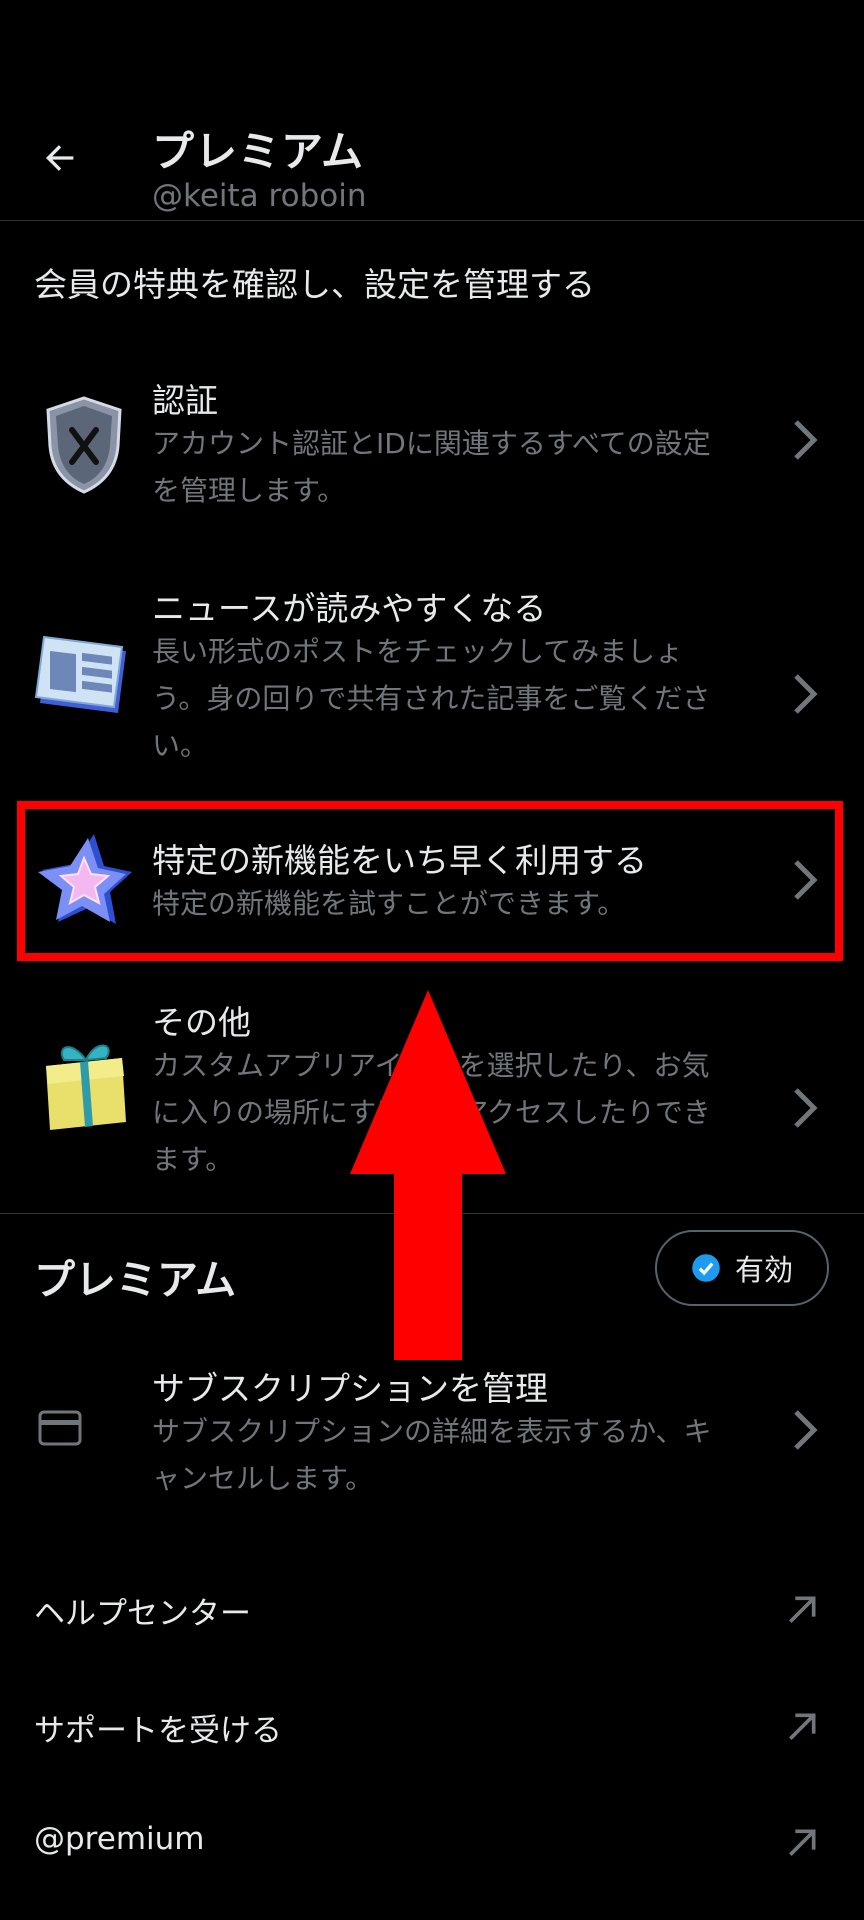 This screenshot has height=1920, width=864. What do you see at coordinates (142, 1614) in the screenshot?
I see `link-label: ヘルプセンター` at bounding box center [142, 1614].